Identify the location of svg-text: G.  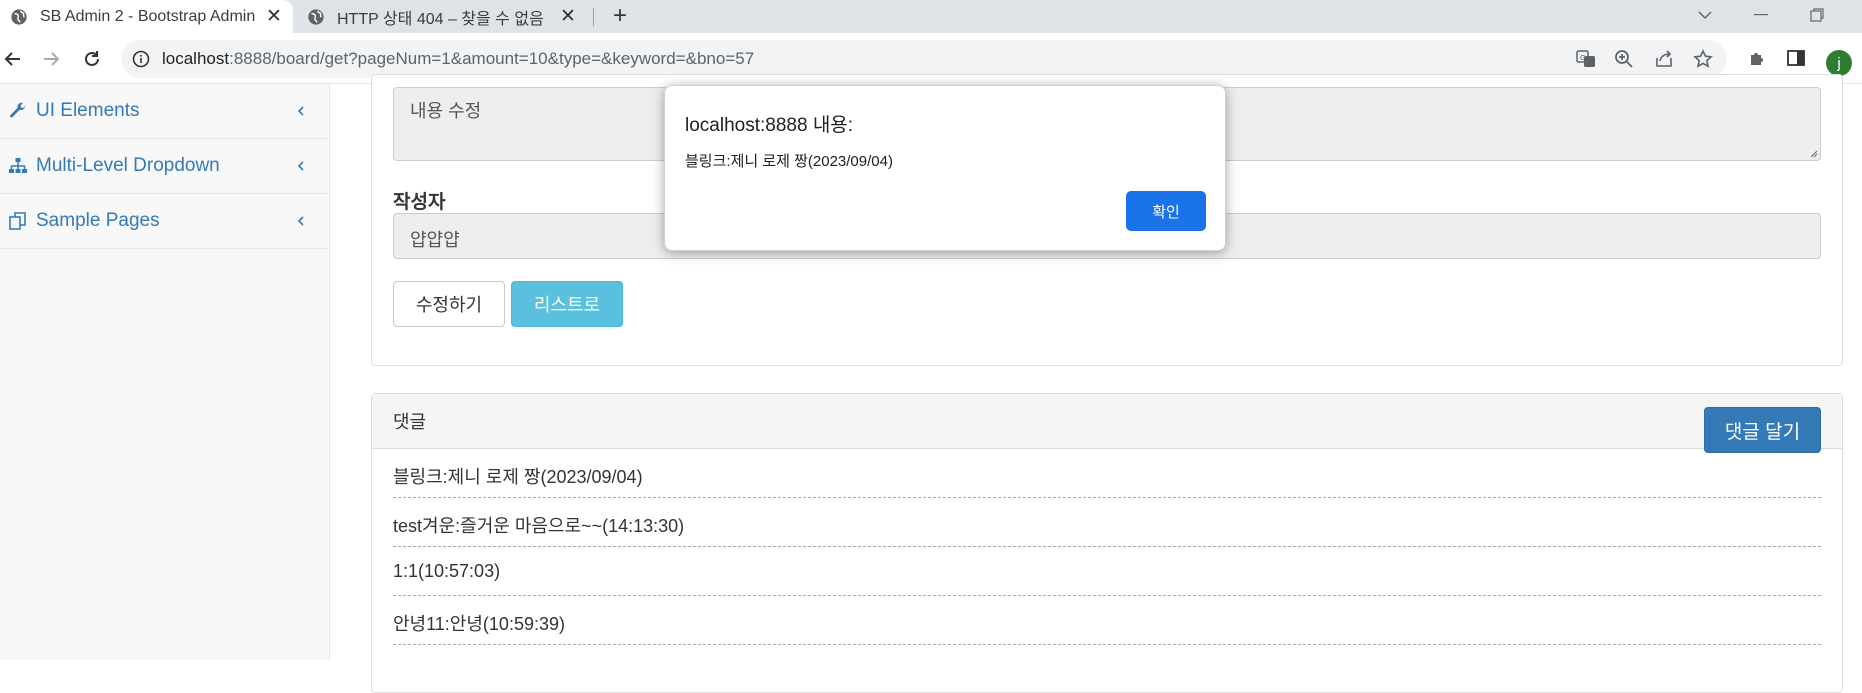
(1582, 58).